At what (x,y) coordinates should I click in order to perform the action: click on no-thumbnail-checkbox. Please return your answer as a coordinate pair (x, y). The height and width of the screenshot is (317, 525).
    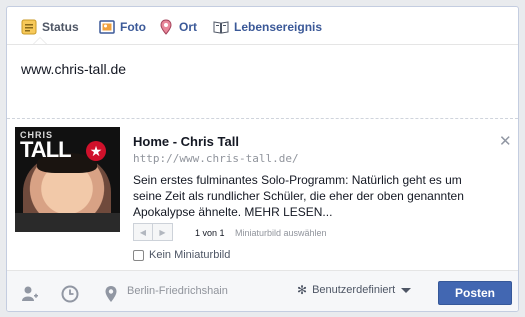
    Looking at the image, I should click on (138, 255).